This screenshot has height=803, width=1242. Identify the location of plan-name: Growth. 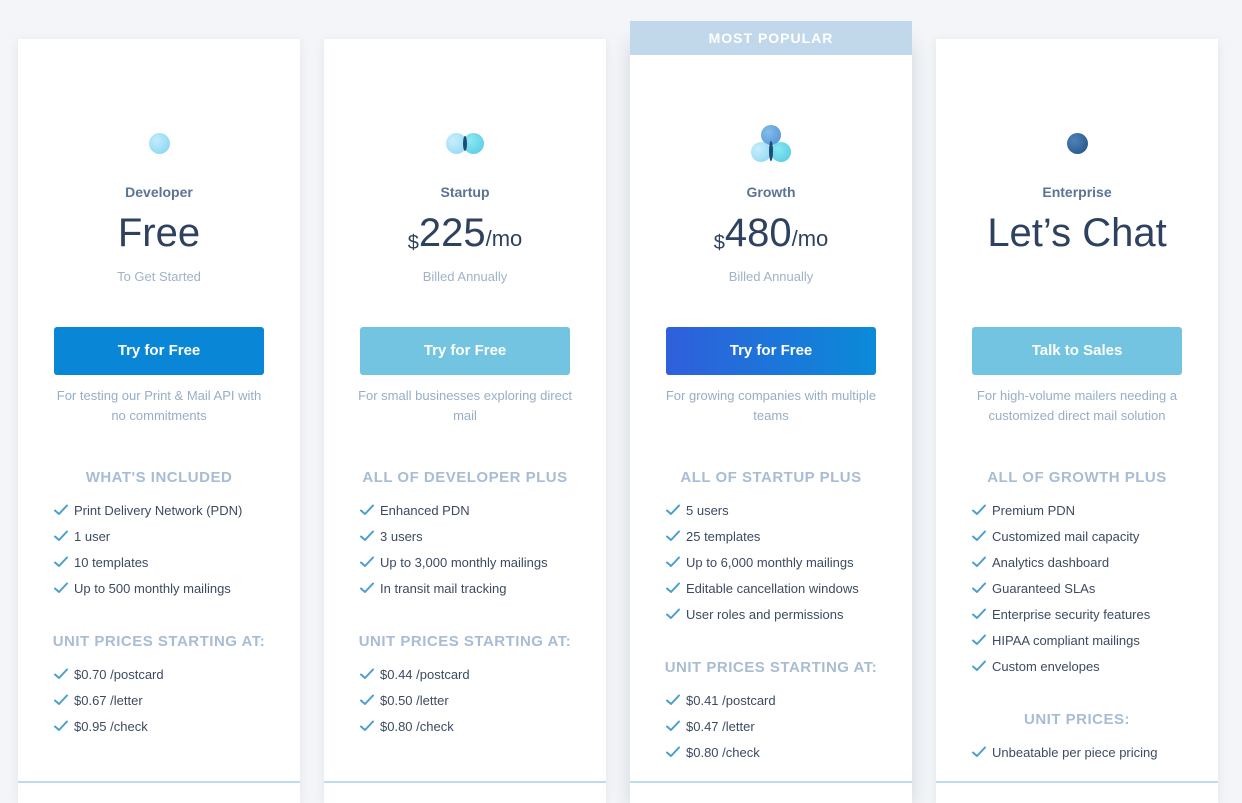
(771, 192).